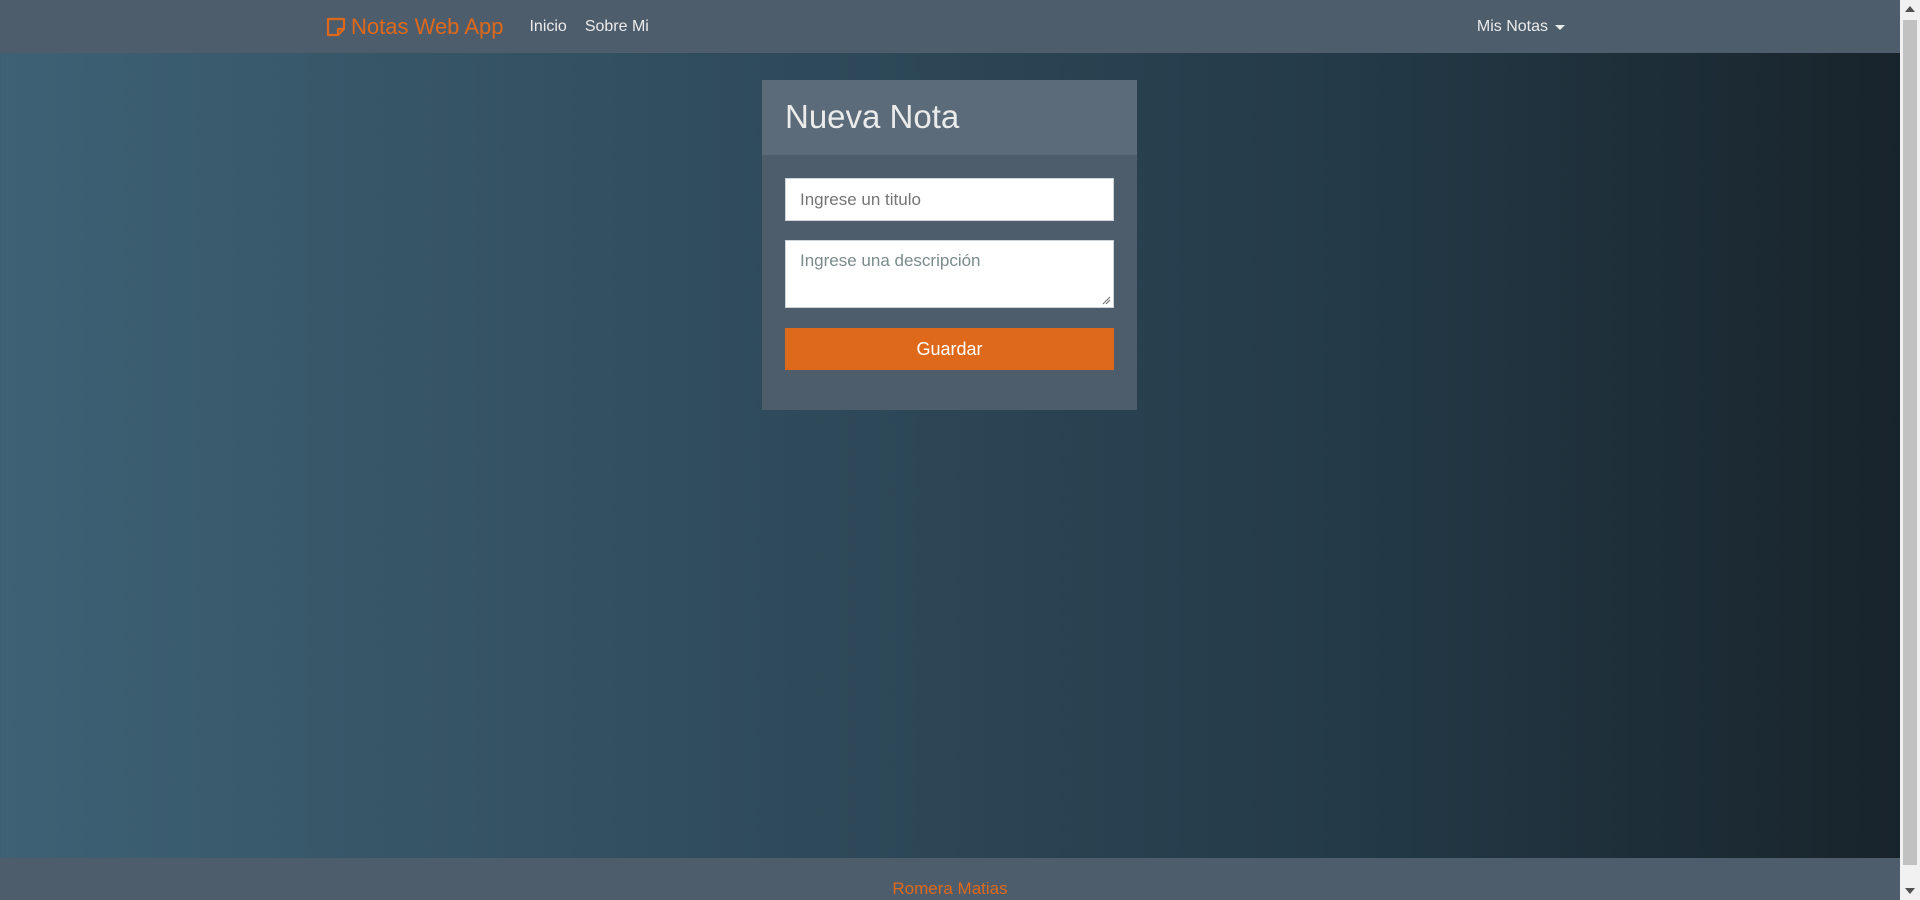 The image size is (1920, 900). Describe the element at coordinates (890, 260) in the screenshot. I see `description-placeholder: Ingrese una descripción` at that location.